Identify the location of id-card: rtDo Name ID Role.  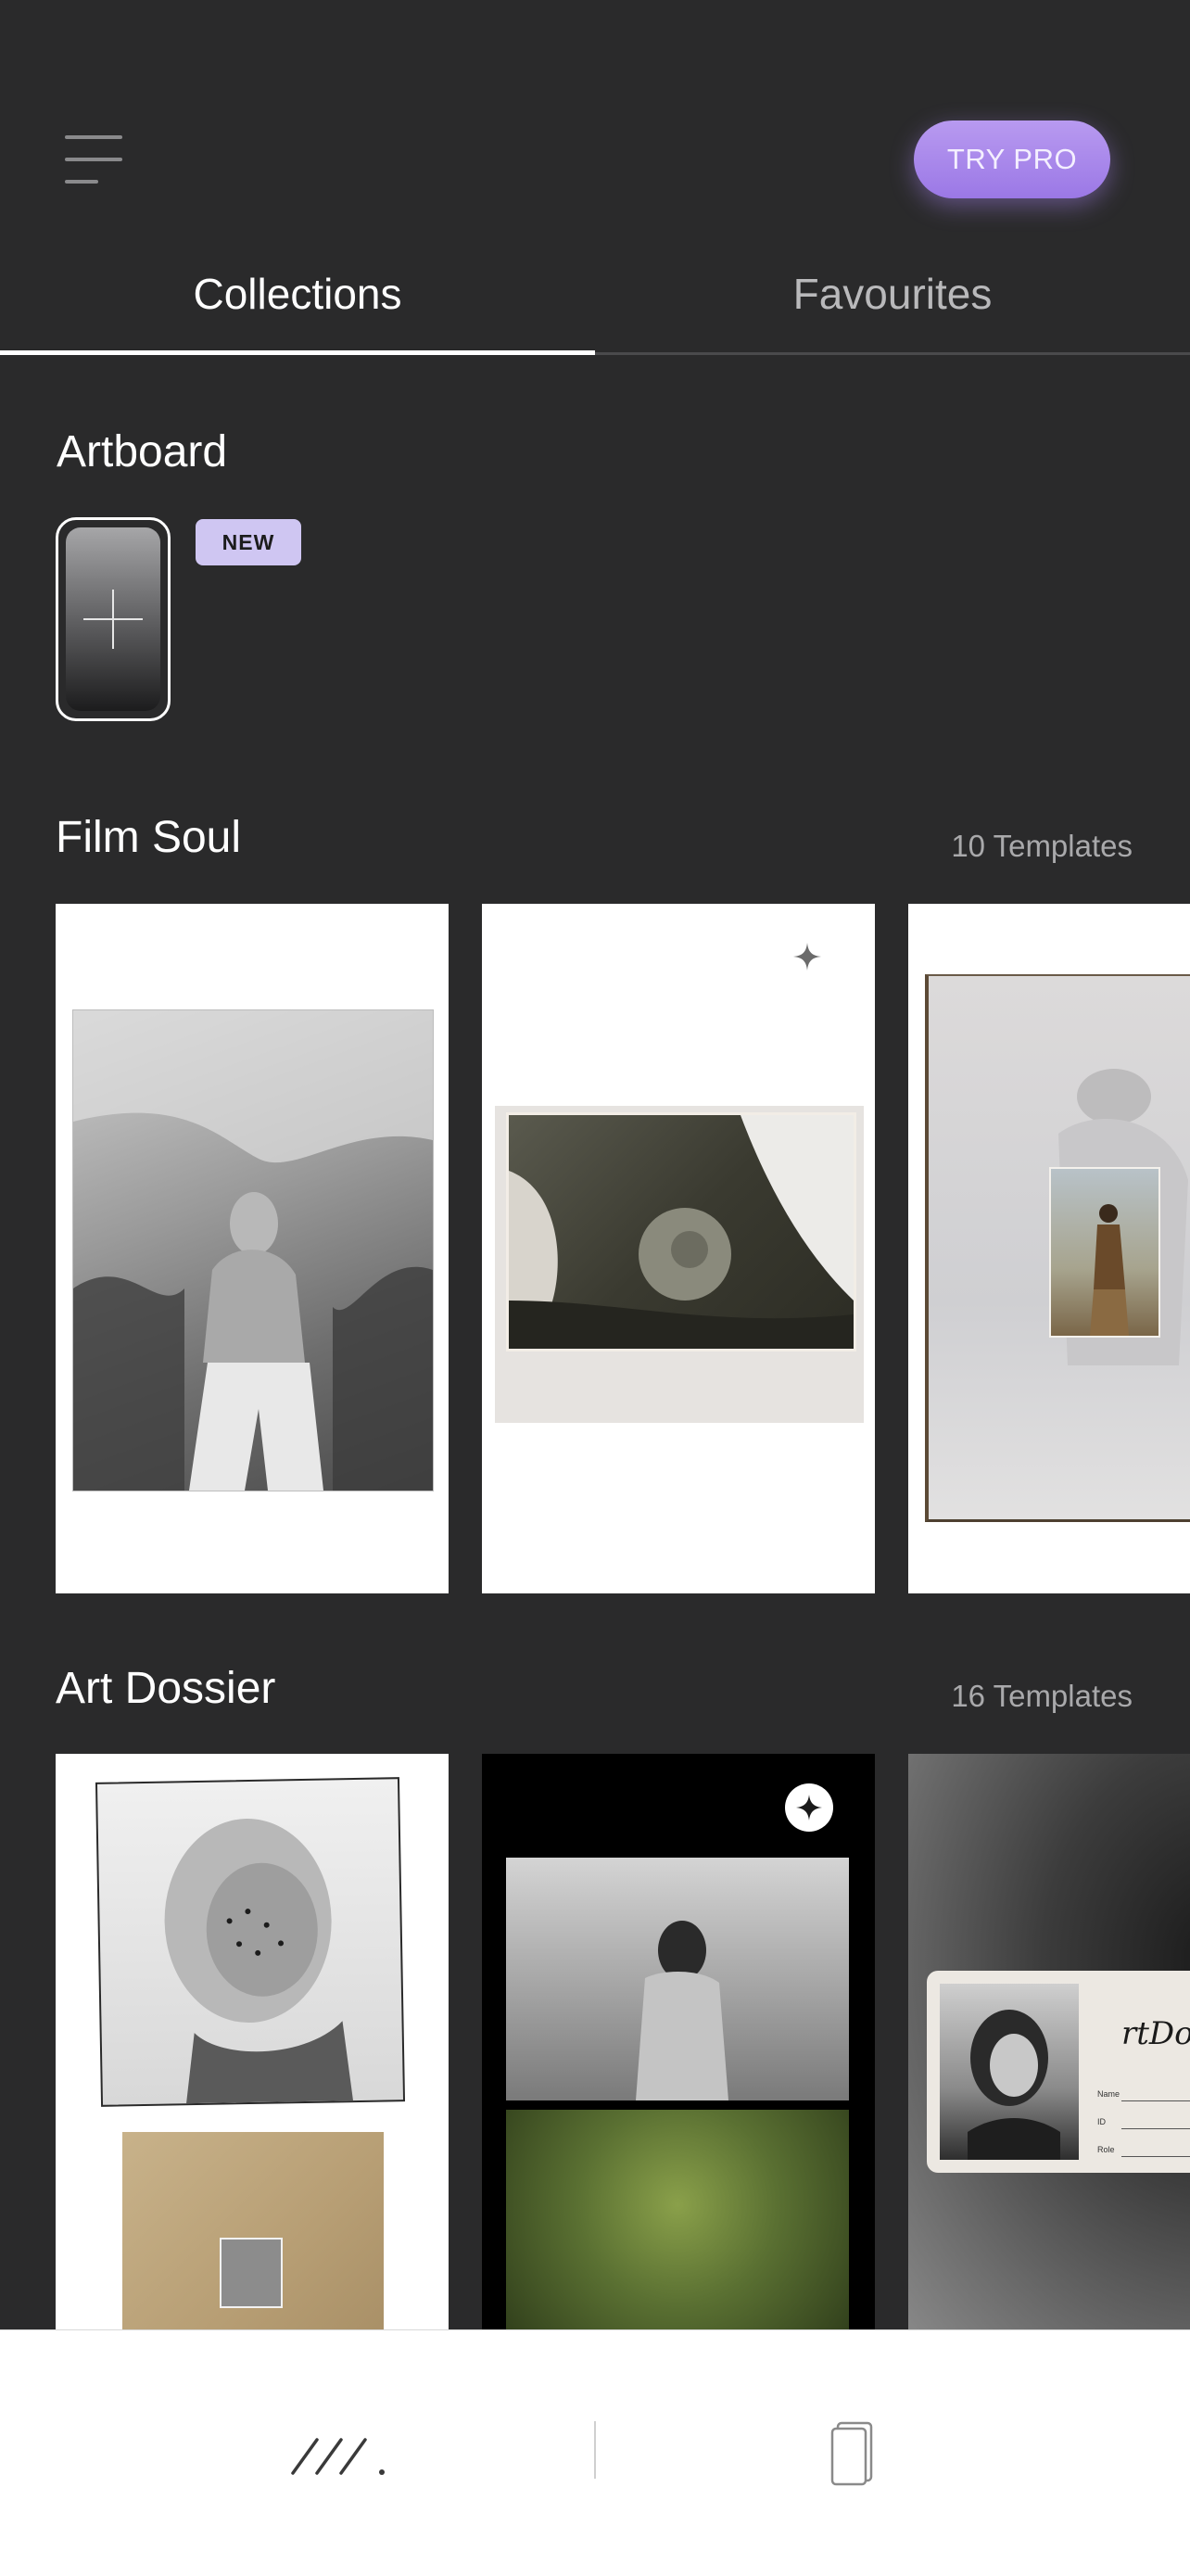
(1058, 2072).